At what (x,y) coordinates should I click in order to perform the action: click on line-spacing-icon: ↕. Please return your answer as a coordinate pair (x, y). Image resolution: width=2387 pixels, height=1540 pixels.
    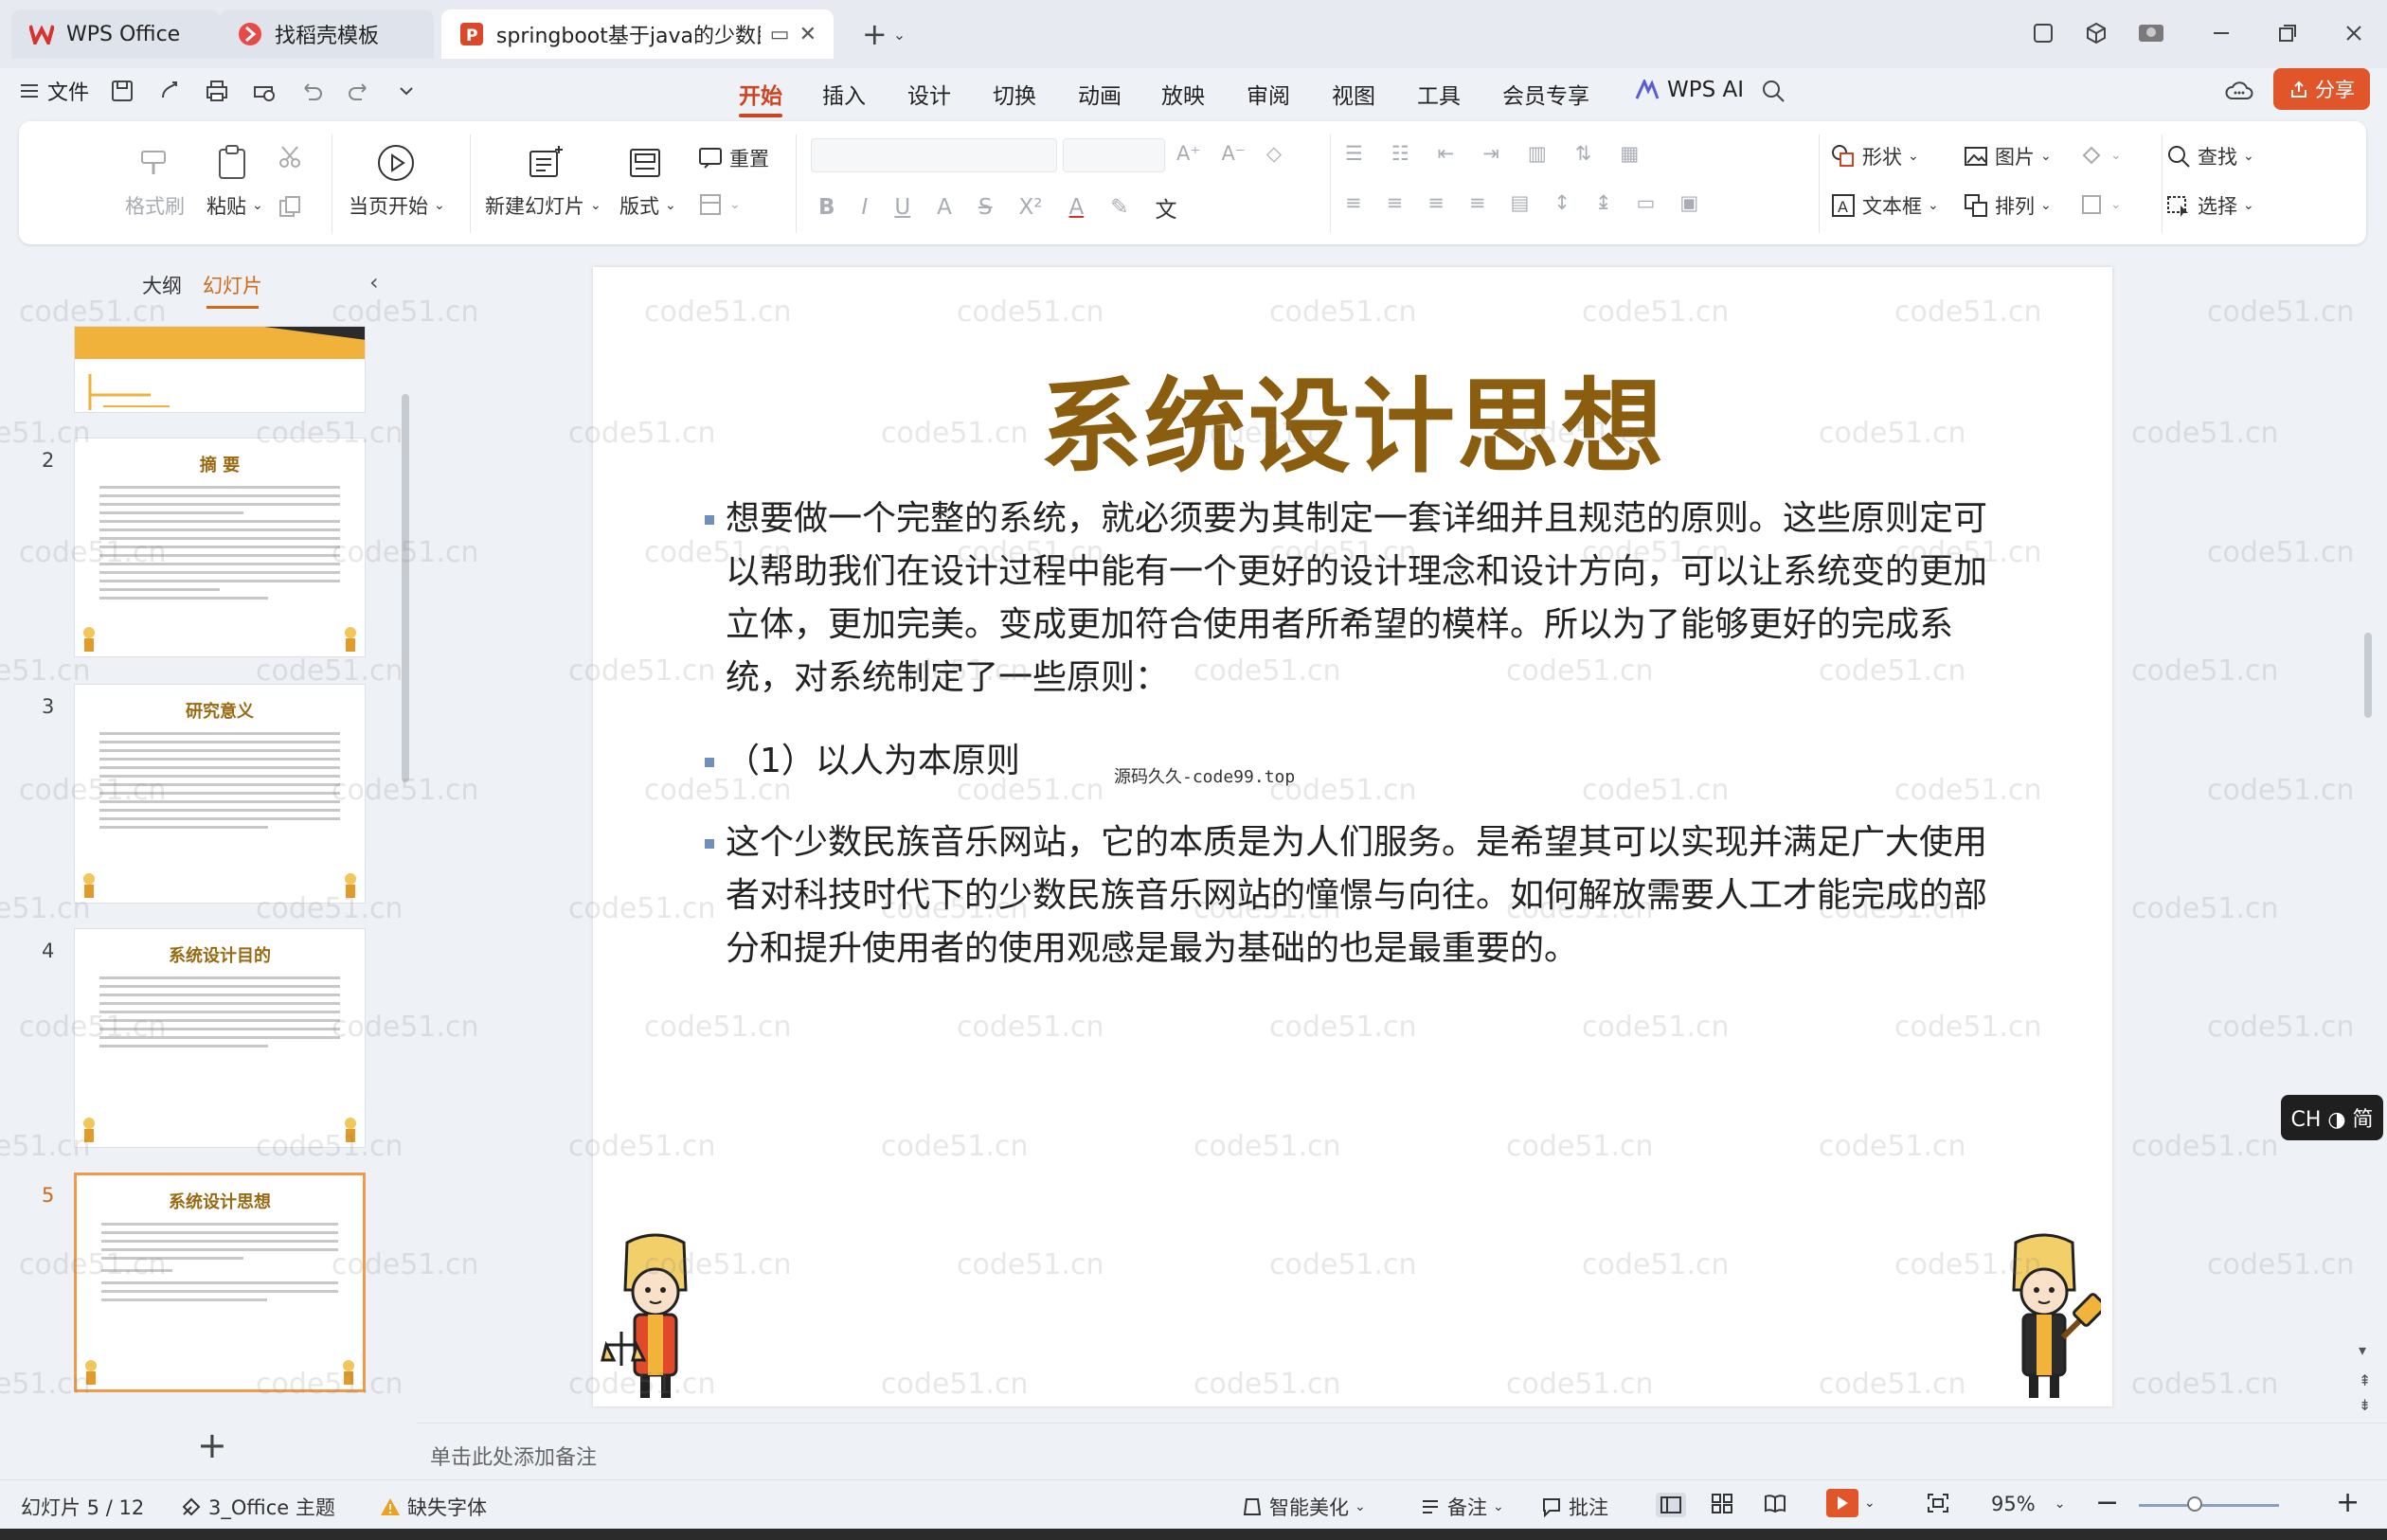
    Looking at the image, I should click on (1561, 202).